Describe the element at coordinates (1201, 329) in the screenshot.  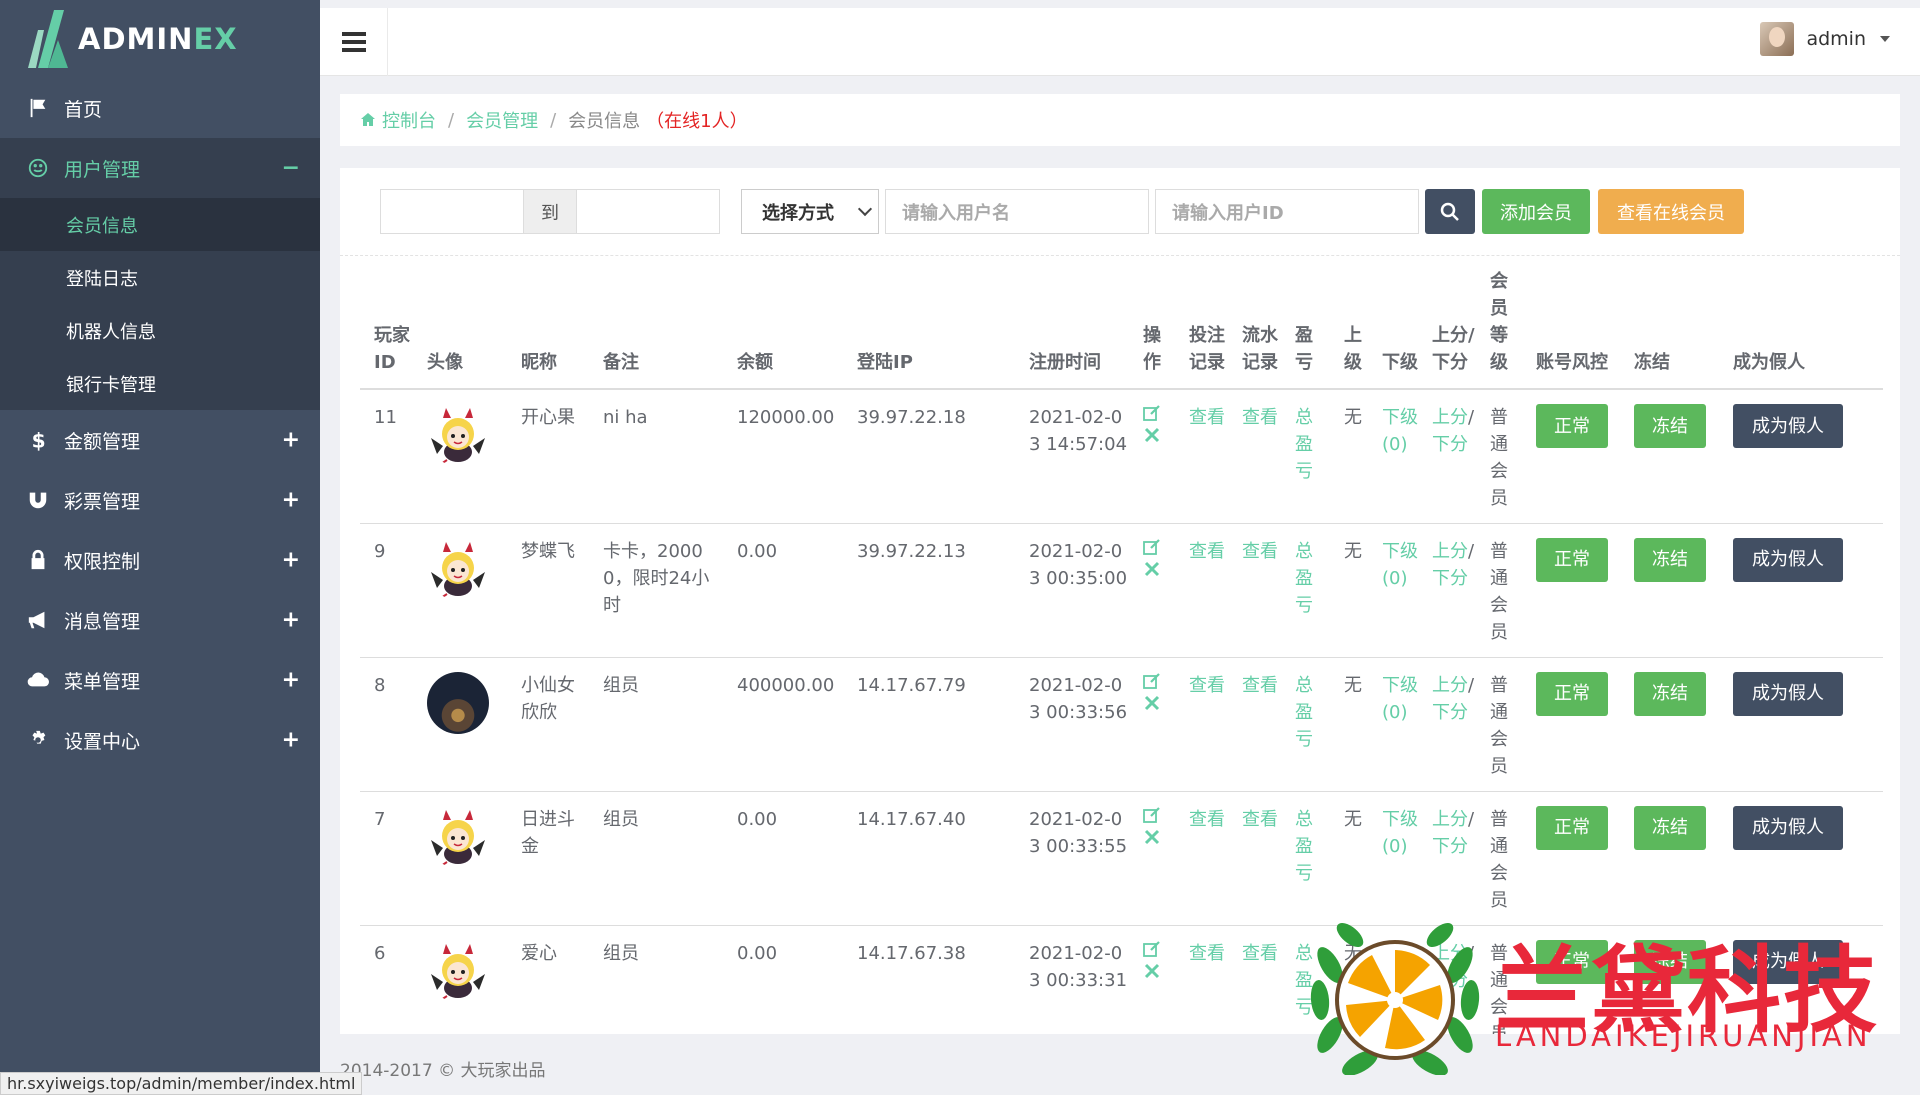
I see `column-header: 投注记录` at that location.